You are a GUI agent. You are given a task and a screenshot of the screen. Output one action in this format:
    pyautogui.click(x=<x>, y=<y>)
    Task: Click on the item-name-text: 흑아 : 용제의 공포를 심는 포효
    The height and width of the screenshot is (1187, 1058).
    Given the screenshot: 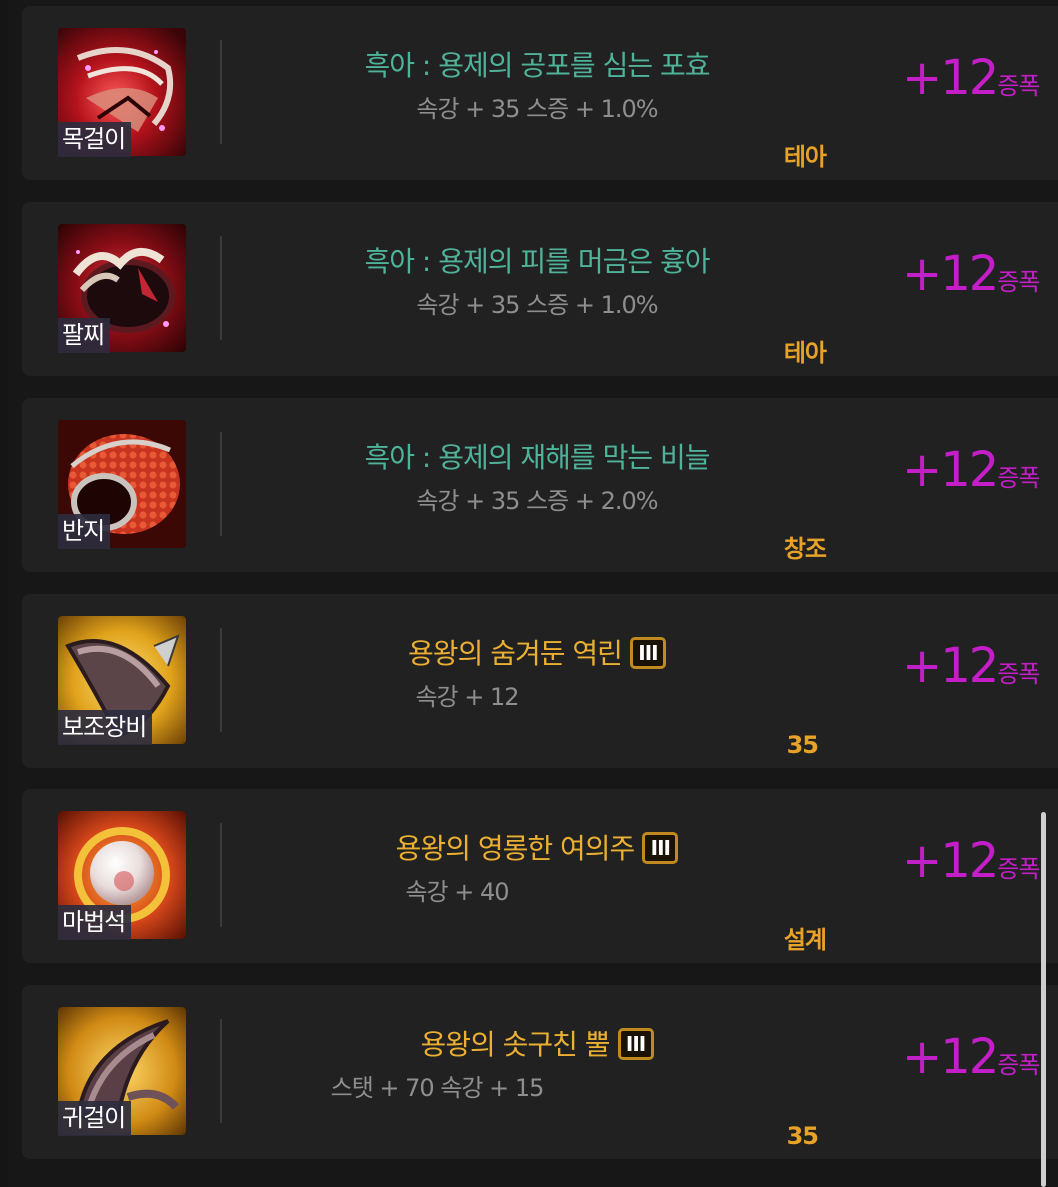 What is the action you would take?
    pyautogui.click(x=537, y=65)
    